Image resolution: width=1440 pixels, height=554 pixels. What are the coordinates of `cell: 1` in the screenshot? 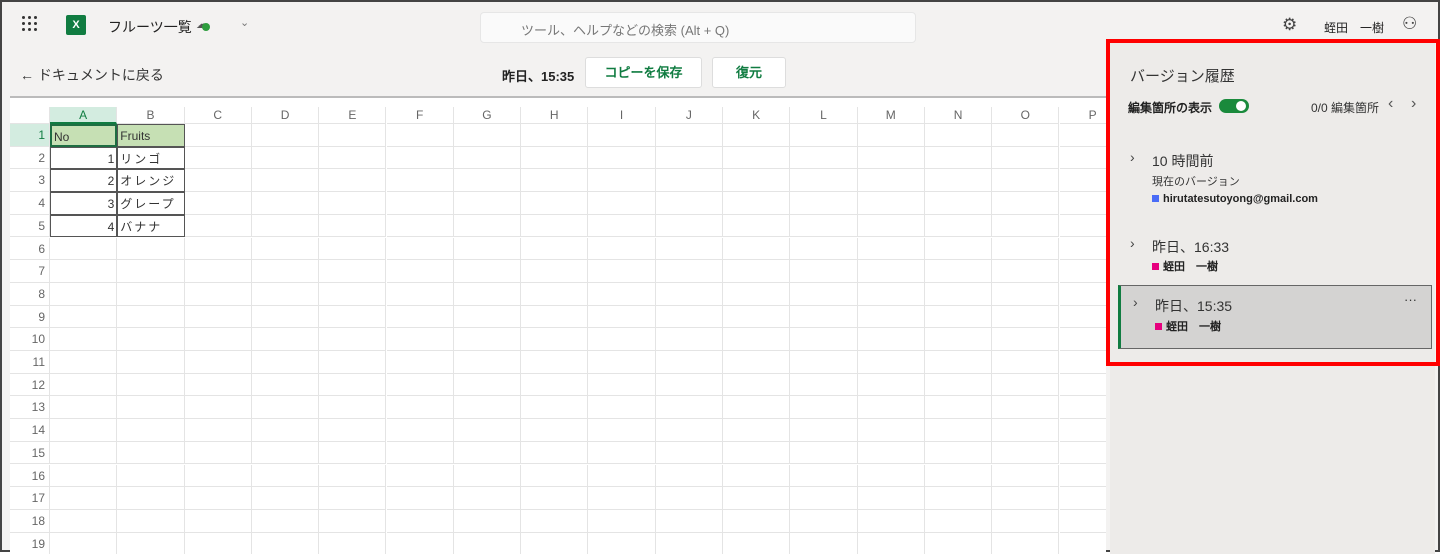 It's located at (84, 158).